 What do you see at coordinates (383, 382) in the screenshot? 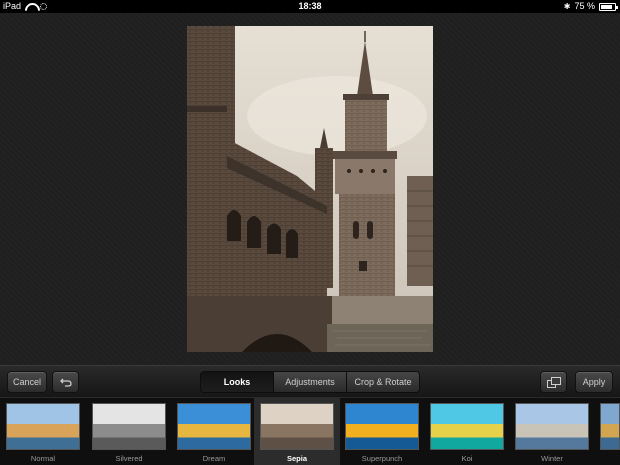
I see `tab-crop-rotate: Crop & Rotate` at bounding box center [383, 382].